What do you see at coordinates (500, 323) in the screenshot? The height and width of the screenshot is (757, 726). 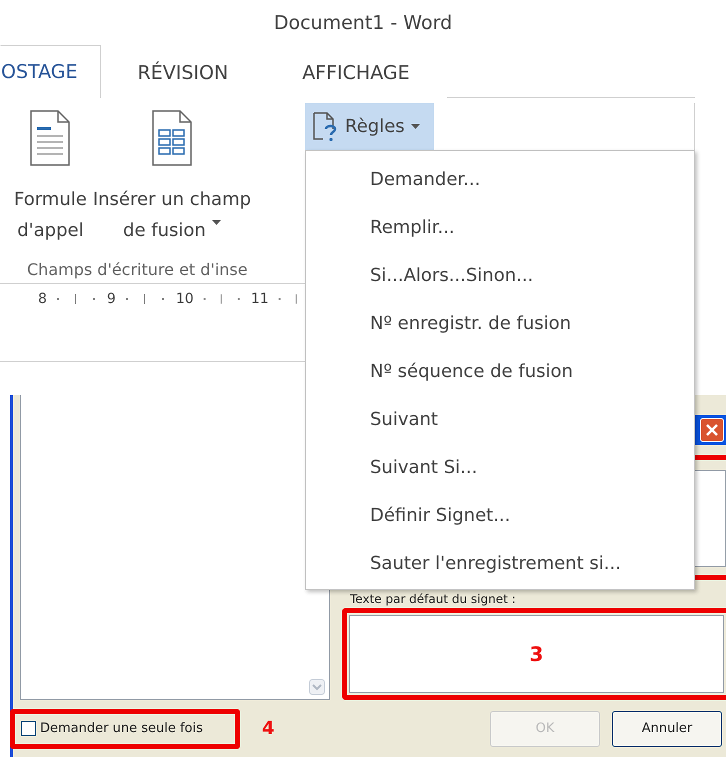 I see `menu-item: Nº enregistr. de fusion` at bounding box center [500, 323].